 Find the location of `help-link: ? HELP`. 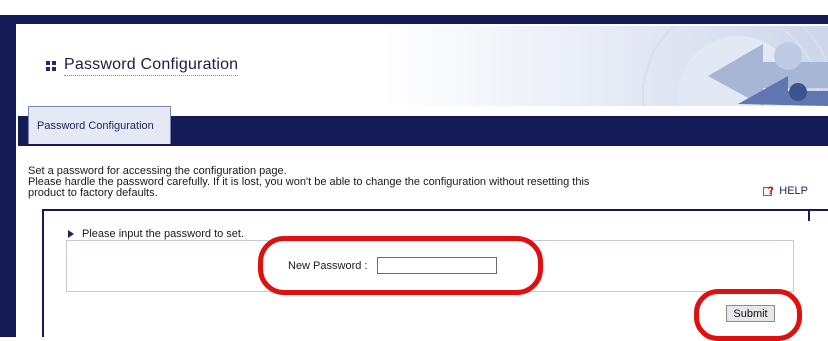

help-link: ? HELP is located at coordinates (785, 191).